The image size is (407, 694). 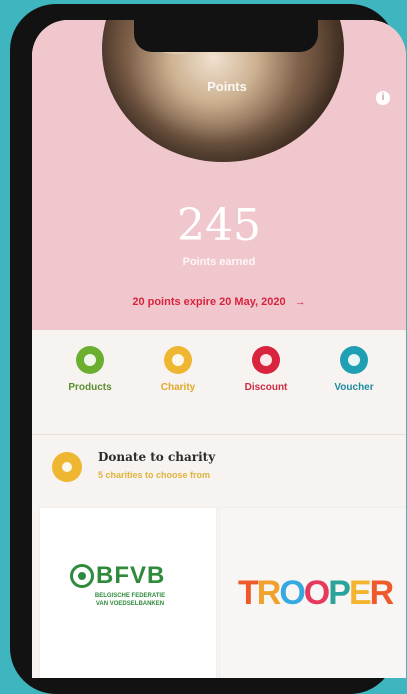 I want to click on action-discount: Discount, so click(x=266, y=369).